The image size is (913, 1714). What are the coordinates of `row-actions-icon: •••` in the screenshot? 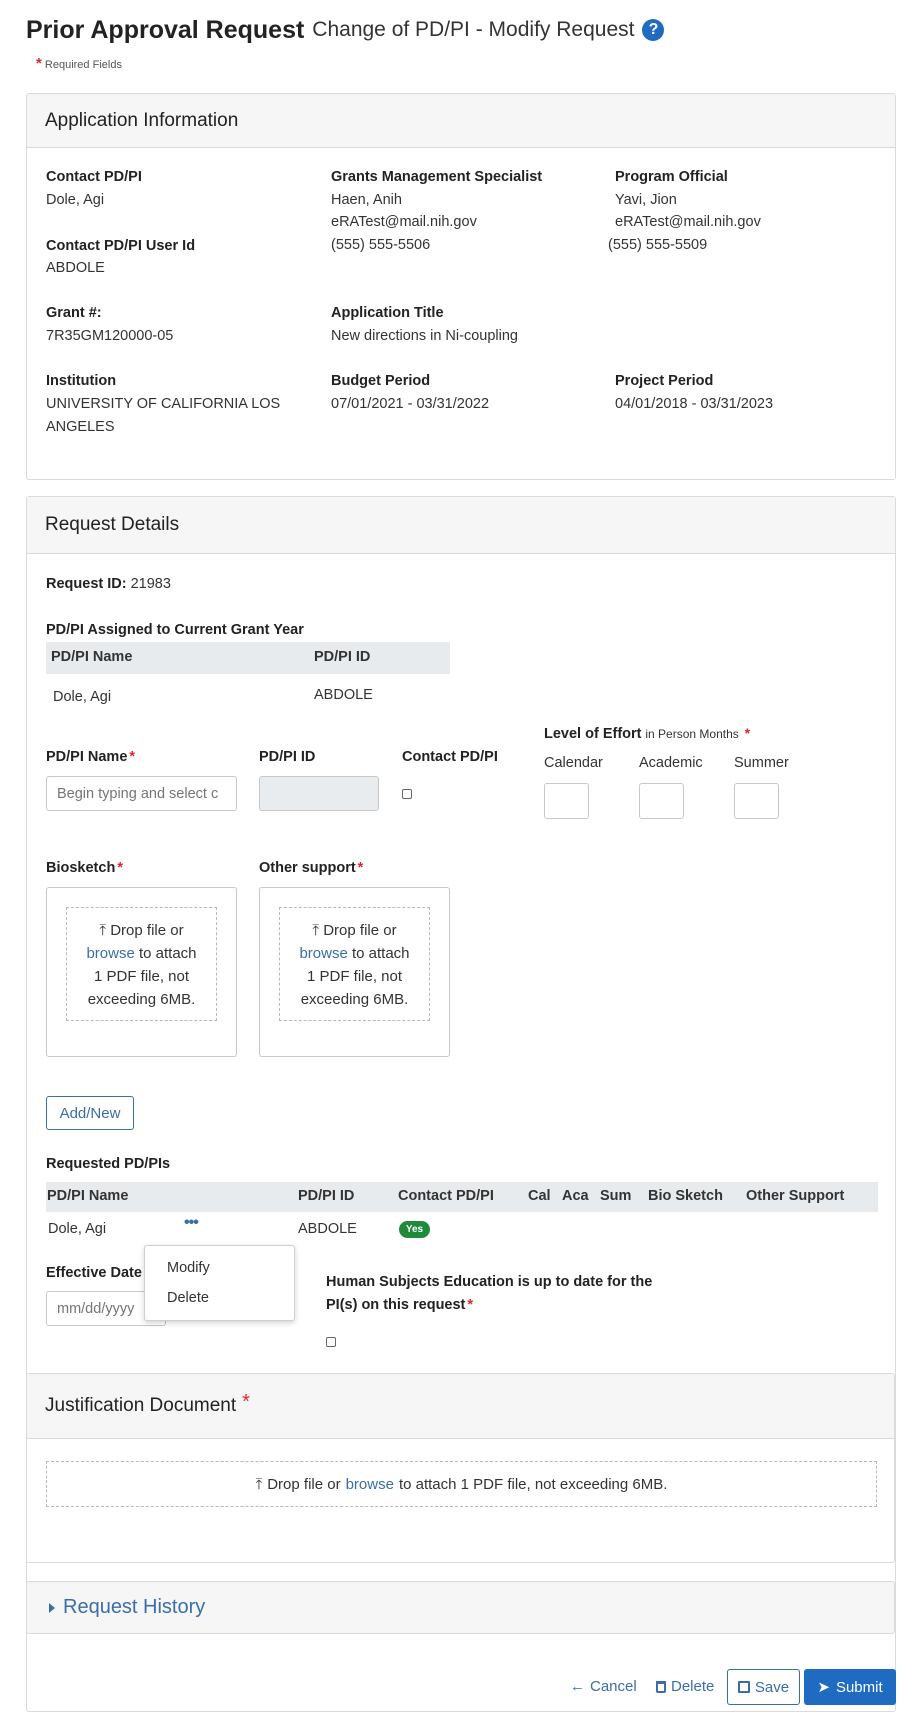 It's located at (191, 1223).